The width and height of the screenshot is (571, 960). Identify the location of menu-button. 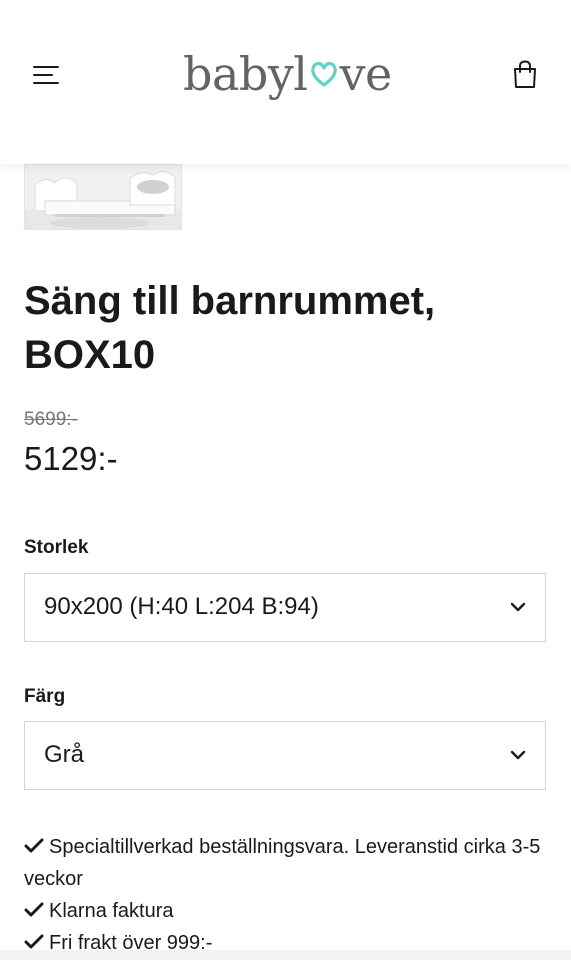
(47, 75).